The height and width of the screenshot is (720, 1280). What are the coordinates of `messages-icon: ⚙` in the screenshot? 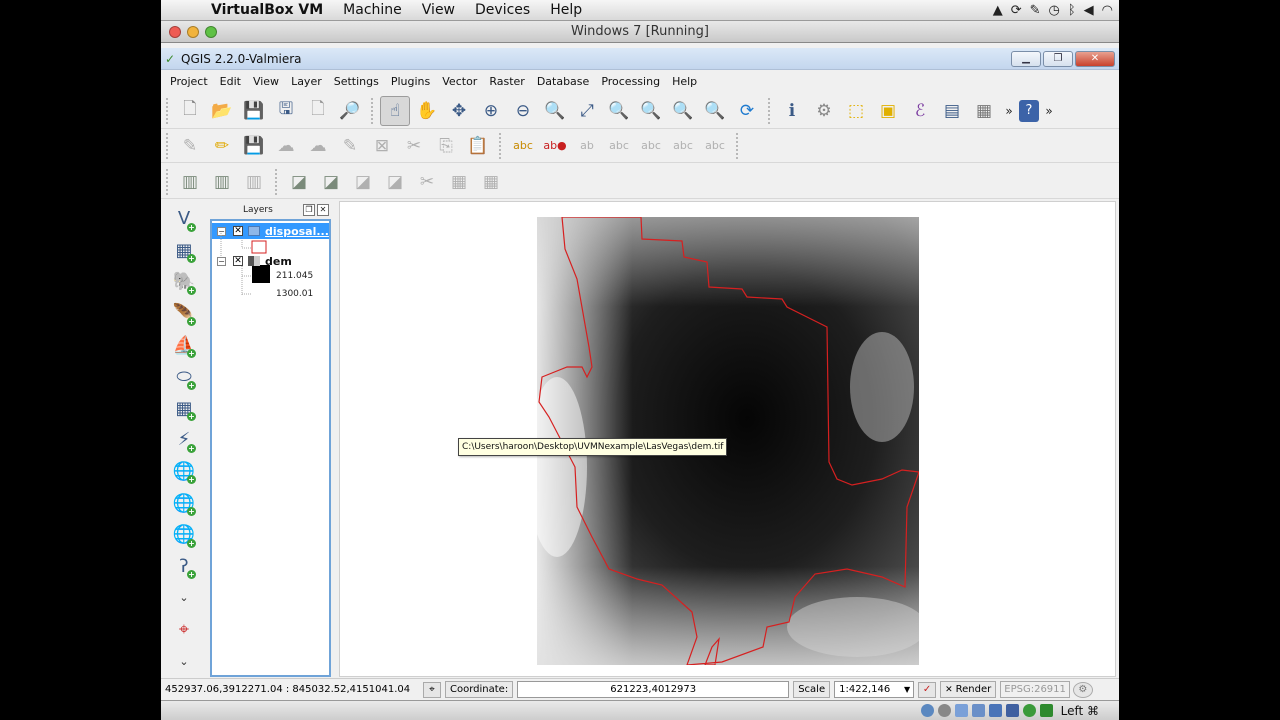 It's located at (1082, 689).